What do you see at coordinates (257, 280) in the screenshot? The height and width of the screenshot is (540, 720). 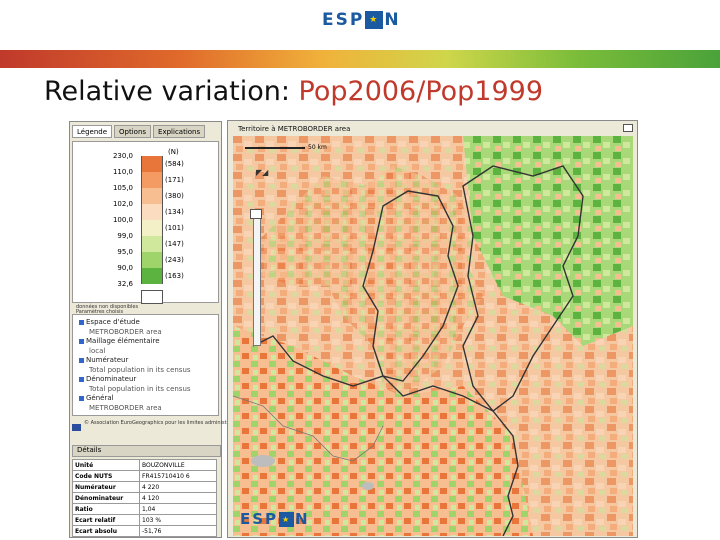 I see `zoom-slider` at bounding box center [257, 280].